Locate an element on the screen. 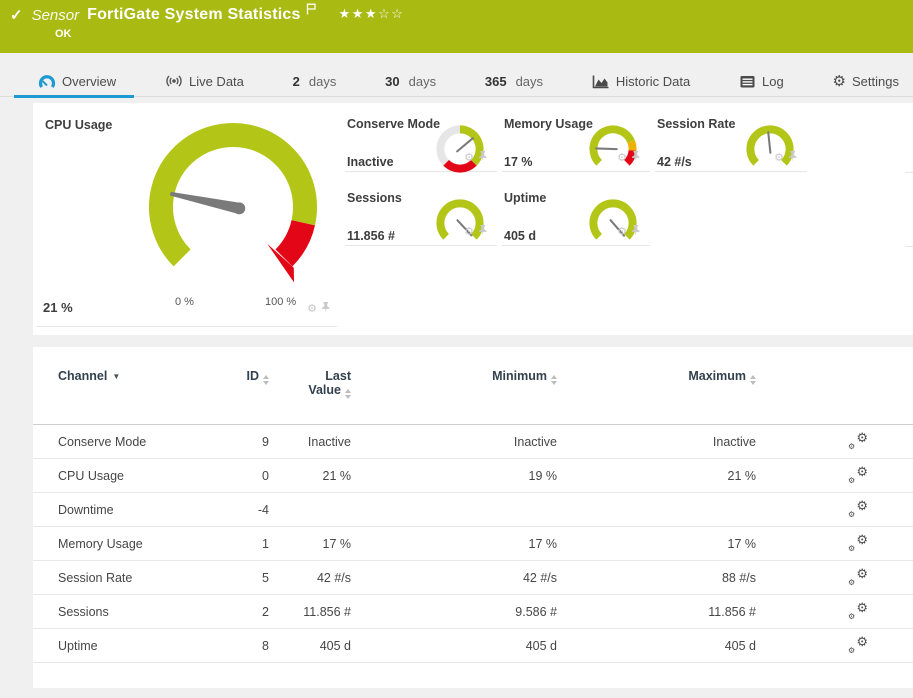 The width and height of the screenshot is (913, 698). gauge-icon is located at coordinates (47, 81).